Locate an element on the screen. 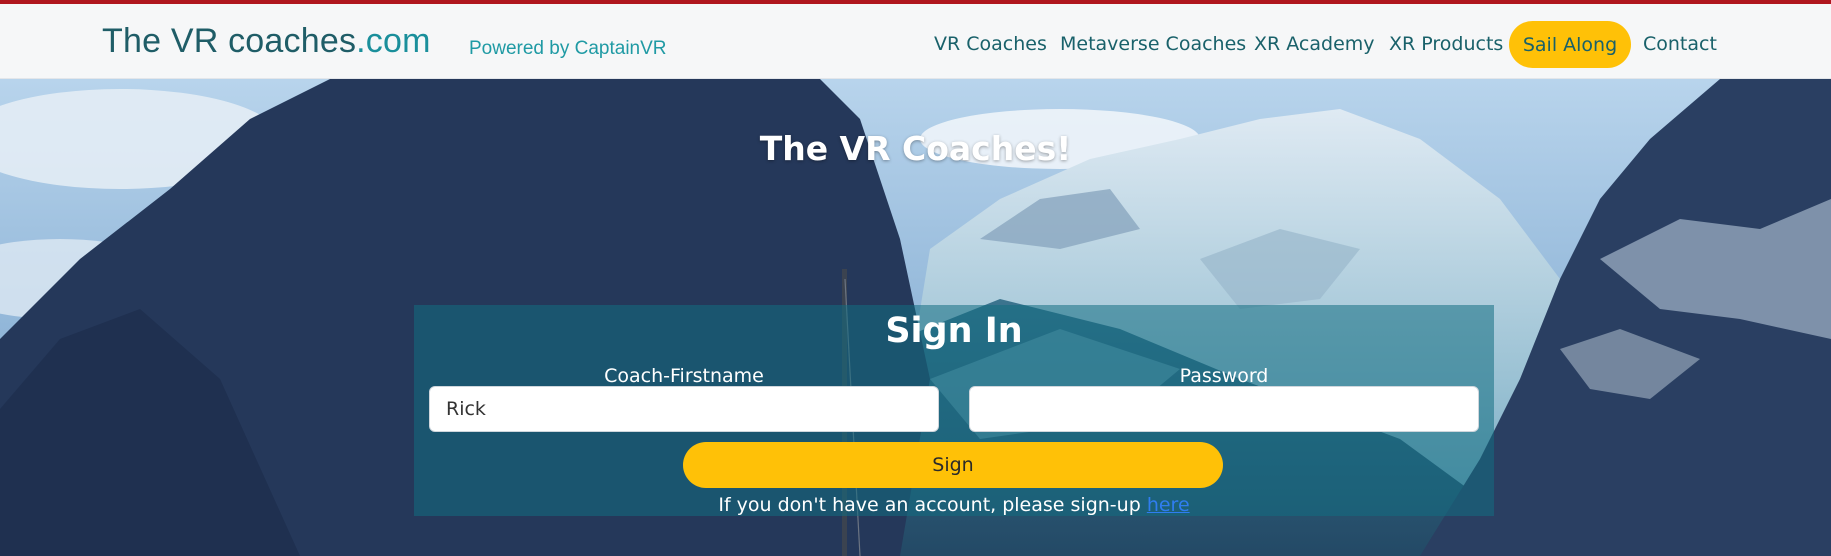 The image size is (1831, 556). signup-link: here is located at coordinates (1168, 505).